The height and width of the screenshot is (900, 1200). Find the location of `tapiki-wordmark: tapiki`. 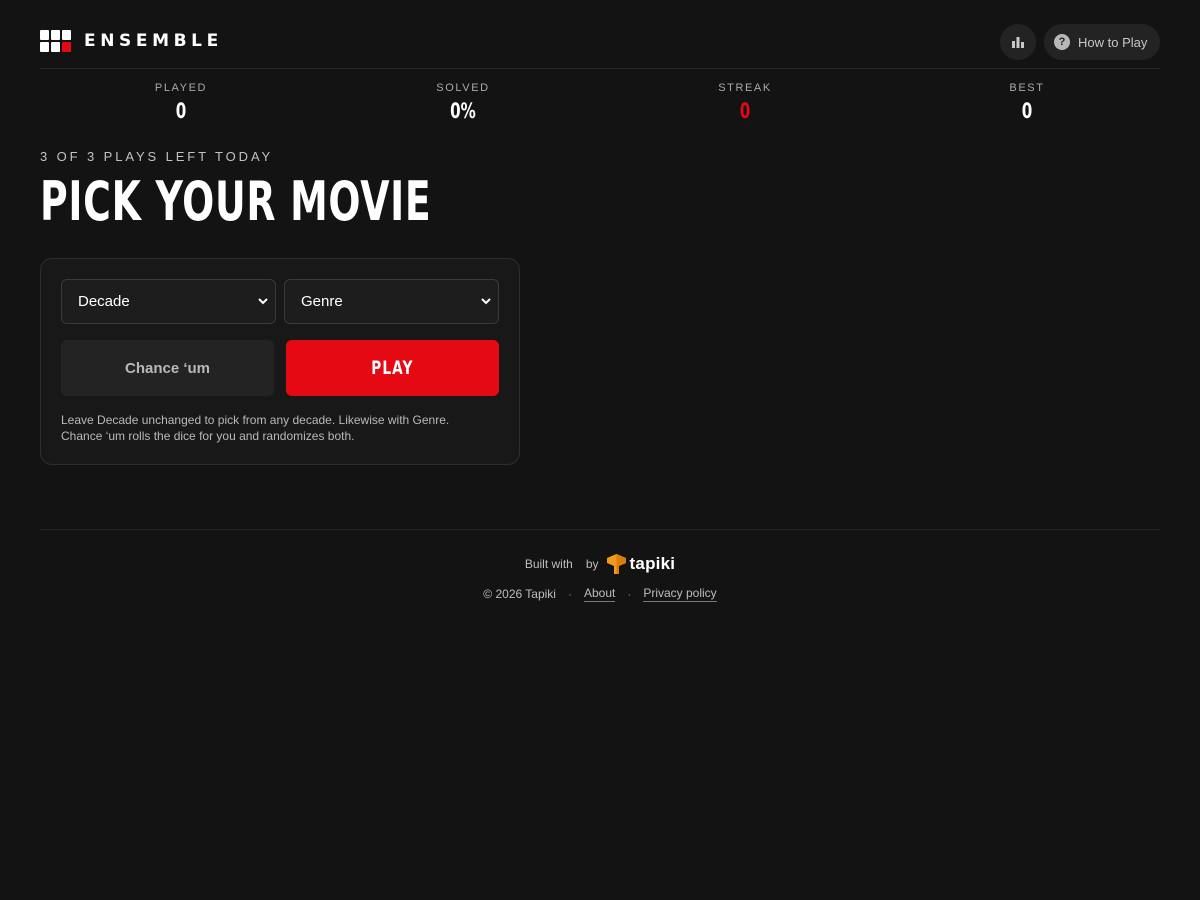

tapiki-wordmark: tapiki is located at coordinates (652, 563).